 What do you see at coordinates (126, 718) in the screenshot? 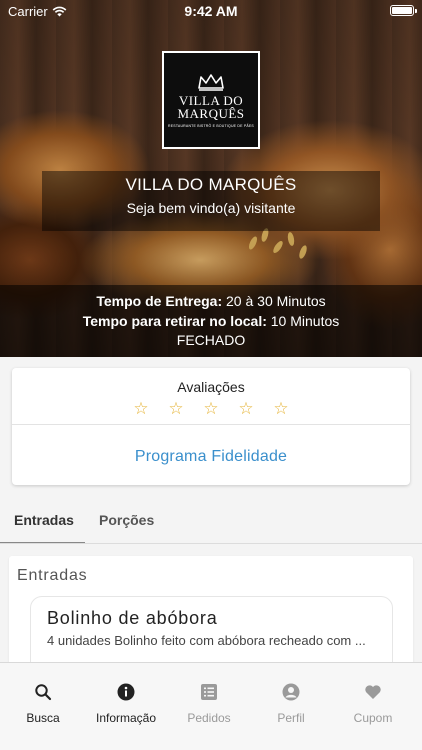
I see `nav-label: Informação` at bounding box center [126, 718].